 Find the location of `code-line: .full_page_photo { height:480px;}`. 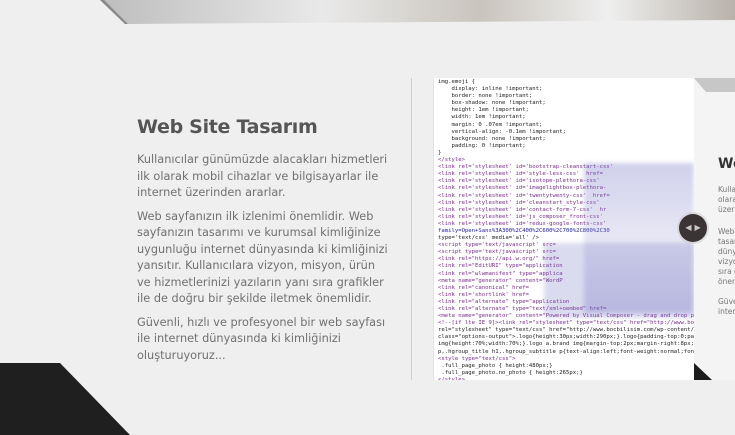

code-line: .full_page_photo { height:480px;} is located at coordinates (495, 365).